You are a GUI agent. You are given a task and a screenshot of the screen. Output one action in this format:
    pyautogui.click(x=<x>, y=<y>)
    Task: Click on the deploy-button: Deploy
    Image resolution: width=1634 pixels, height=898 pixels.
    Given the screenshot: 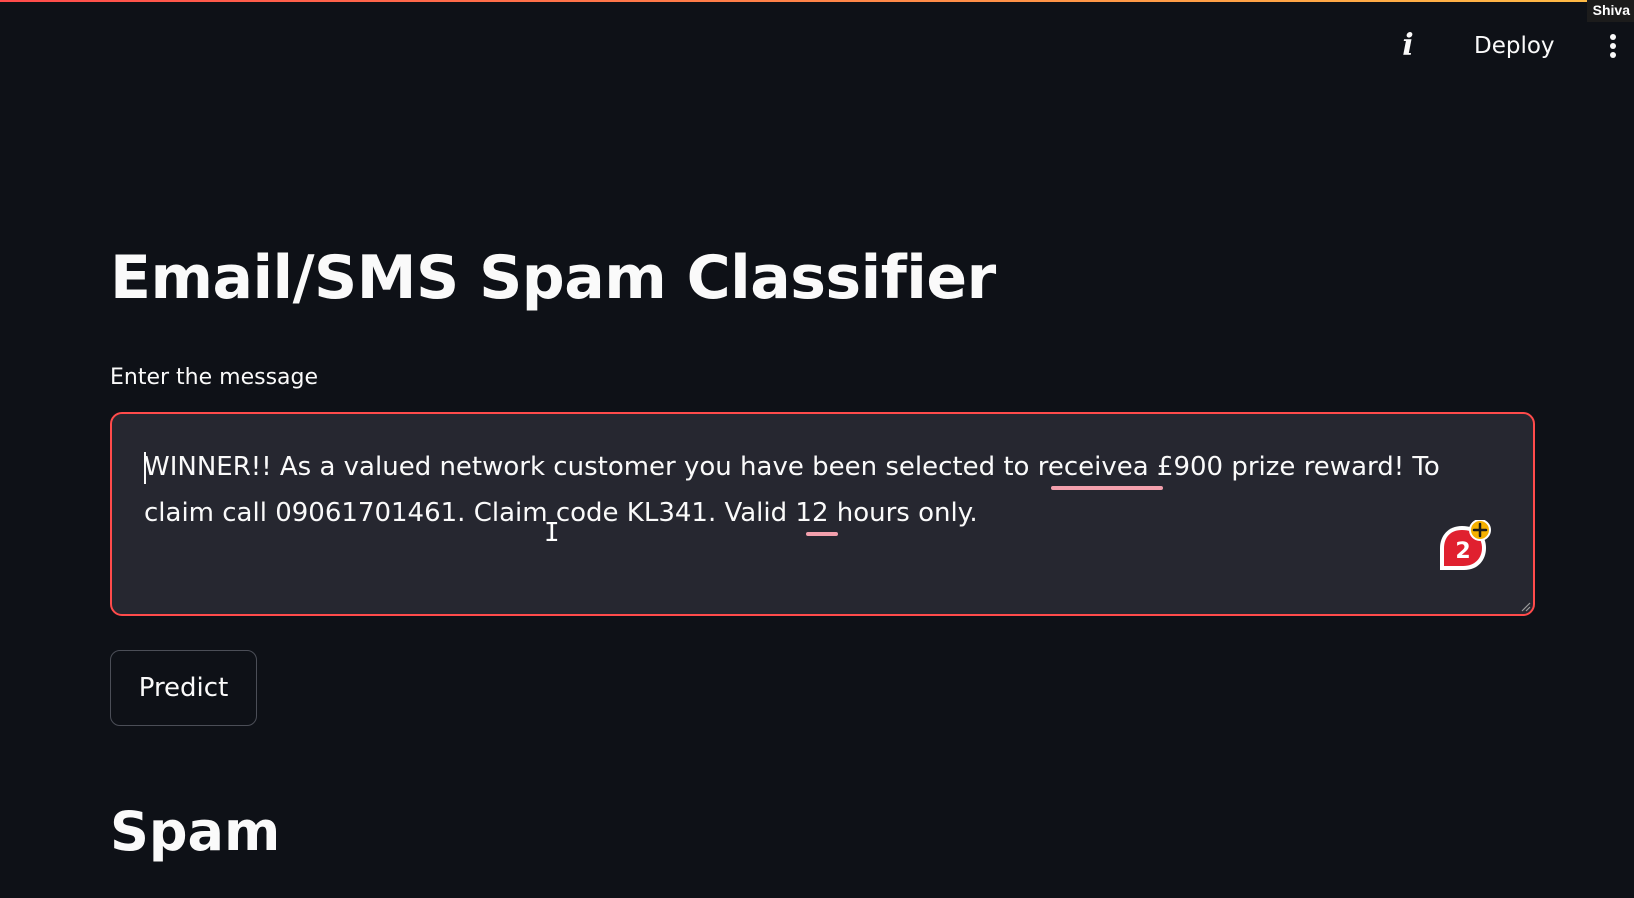 What is the action you would take?
    pyautogui.click(x=1514, y=46)
    